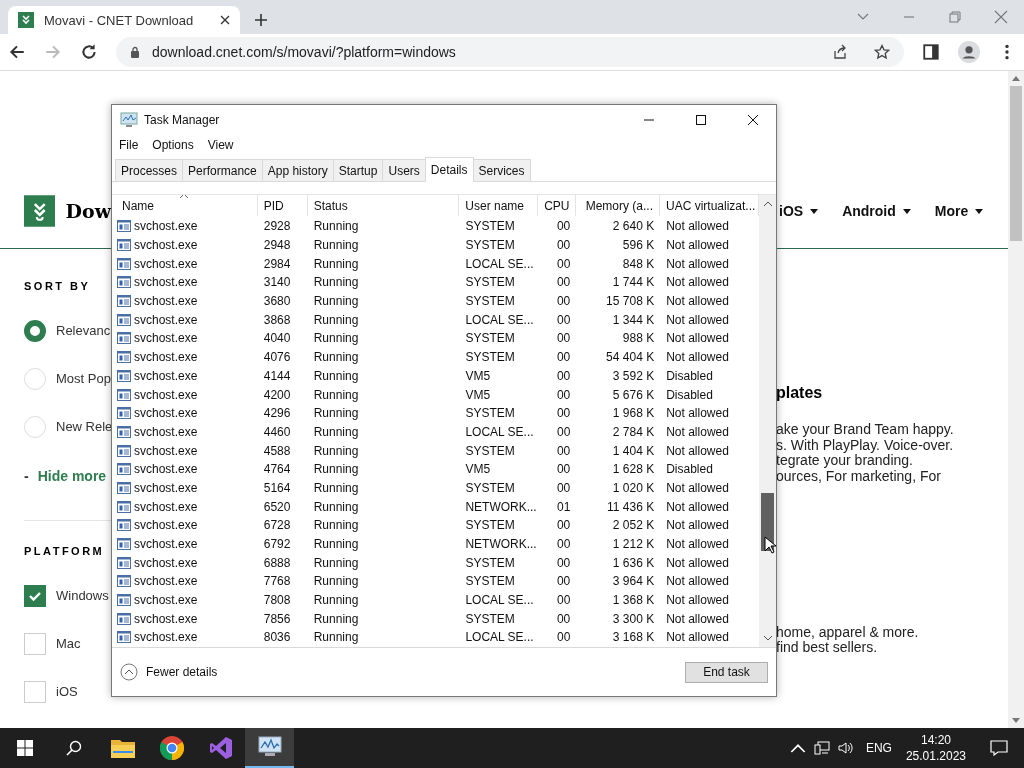  Describe the element at coordinates (220, 145) in the screenshot. I see `menu-item: View` at that location.